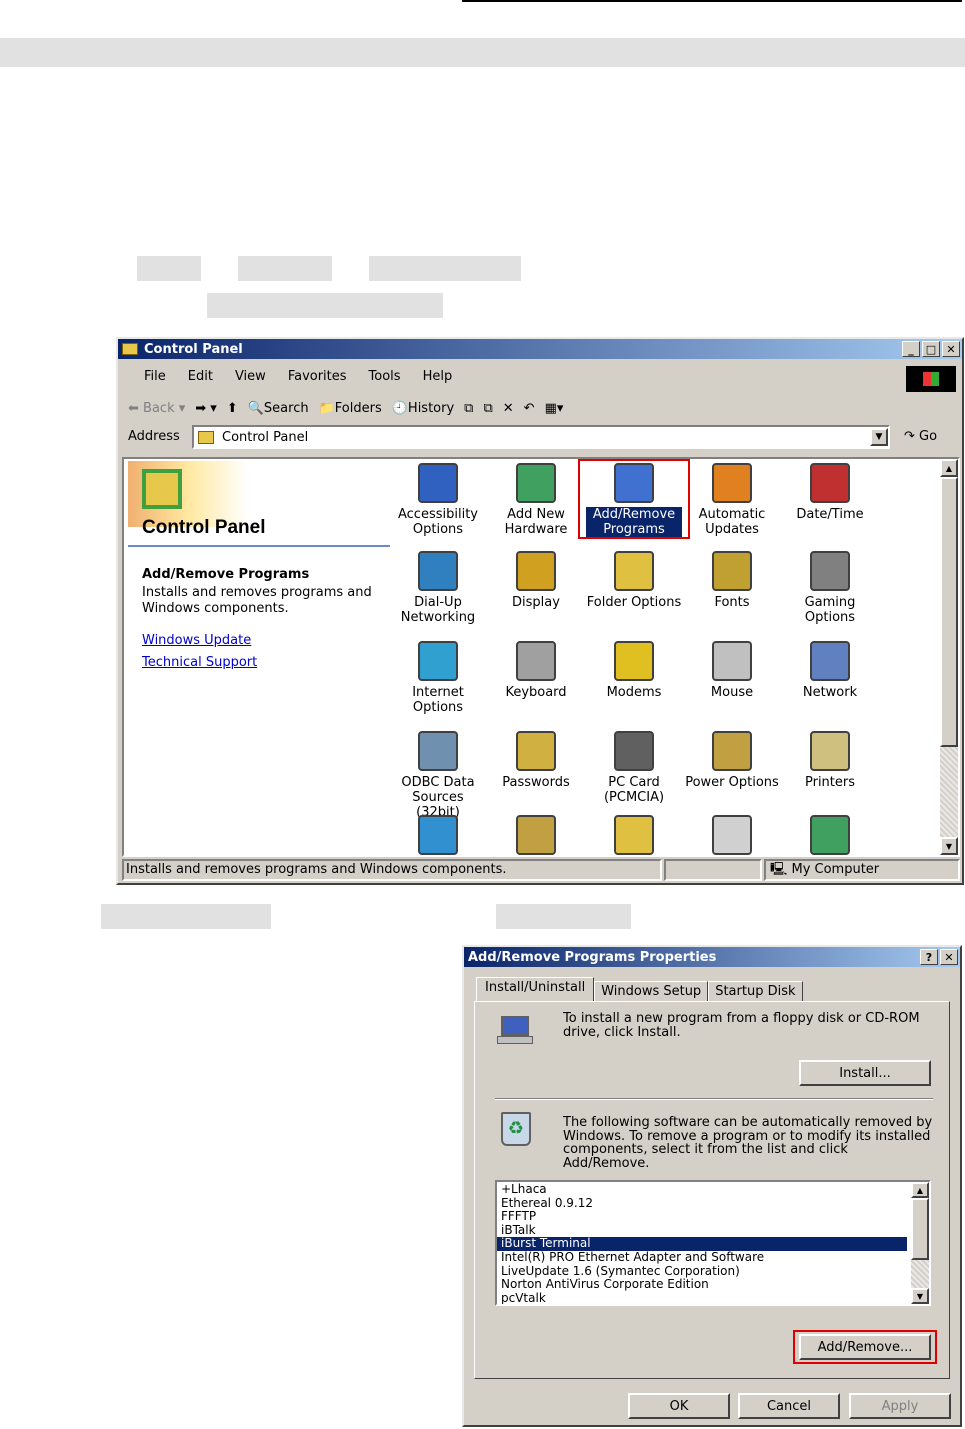  I want to click on cp-icon-label: Internet Options, so click(438, 700).